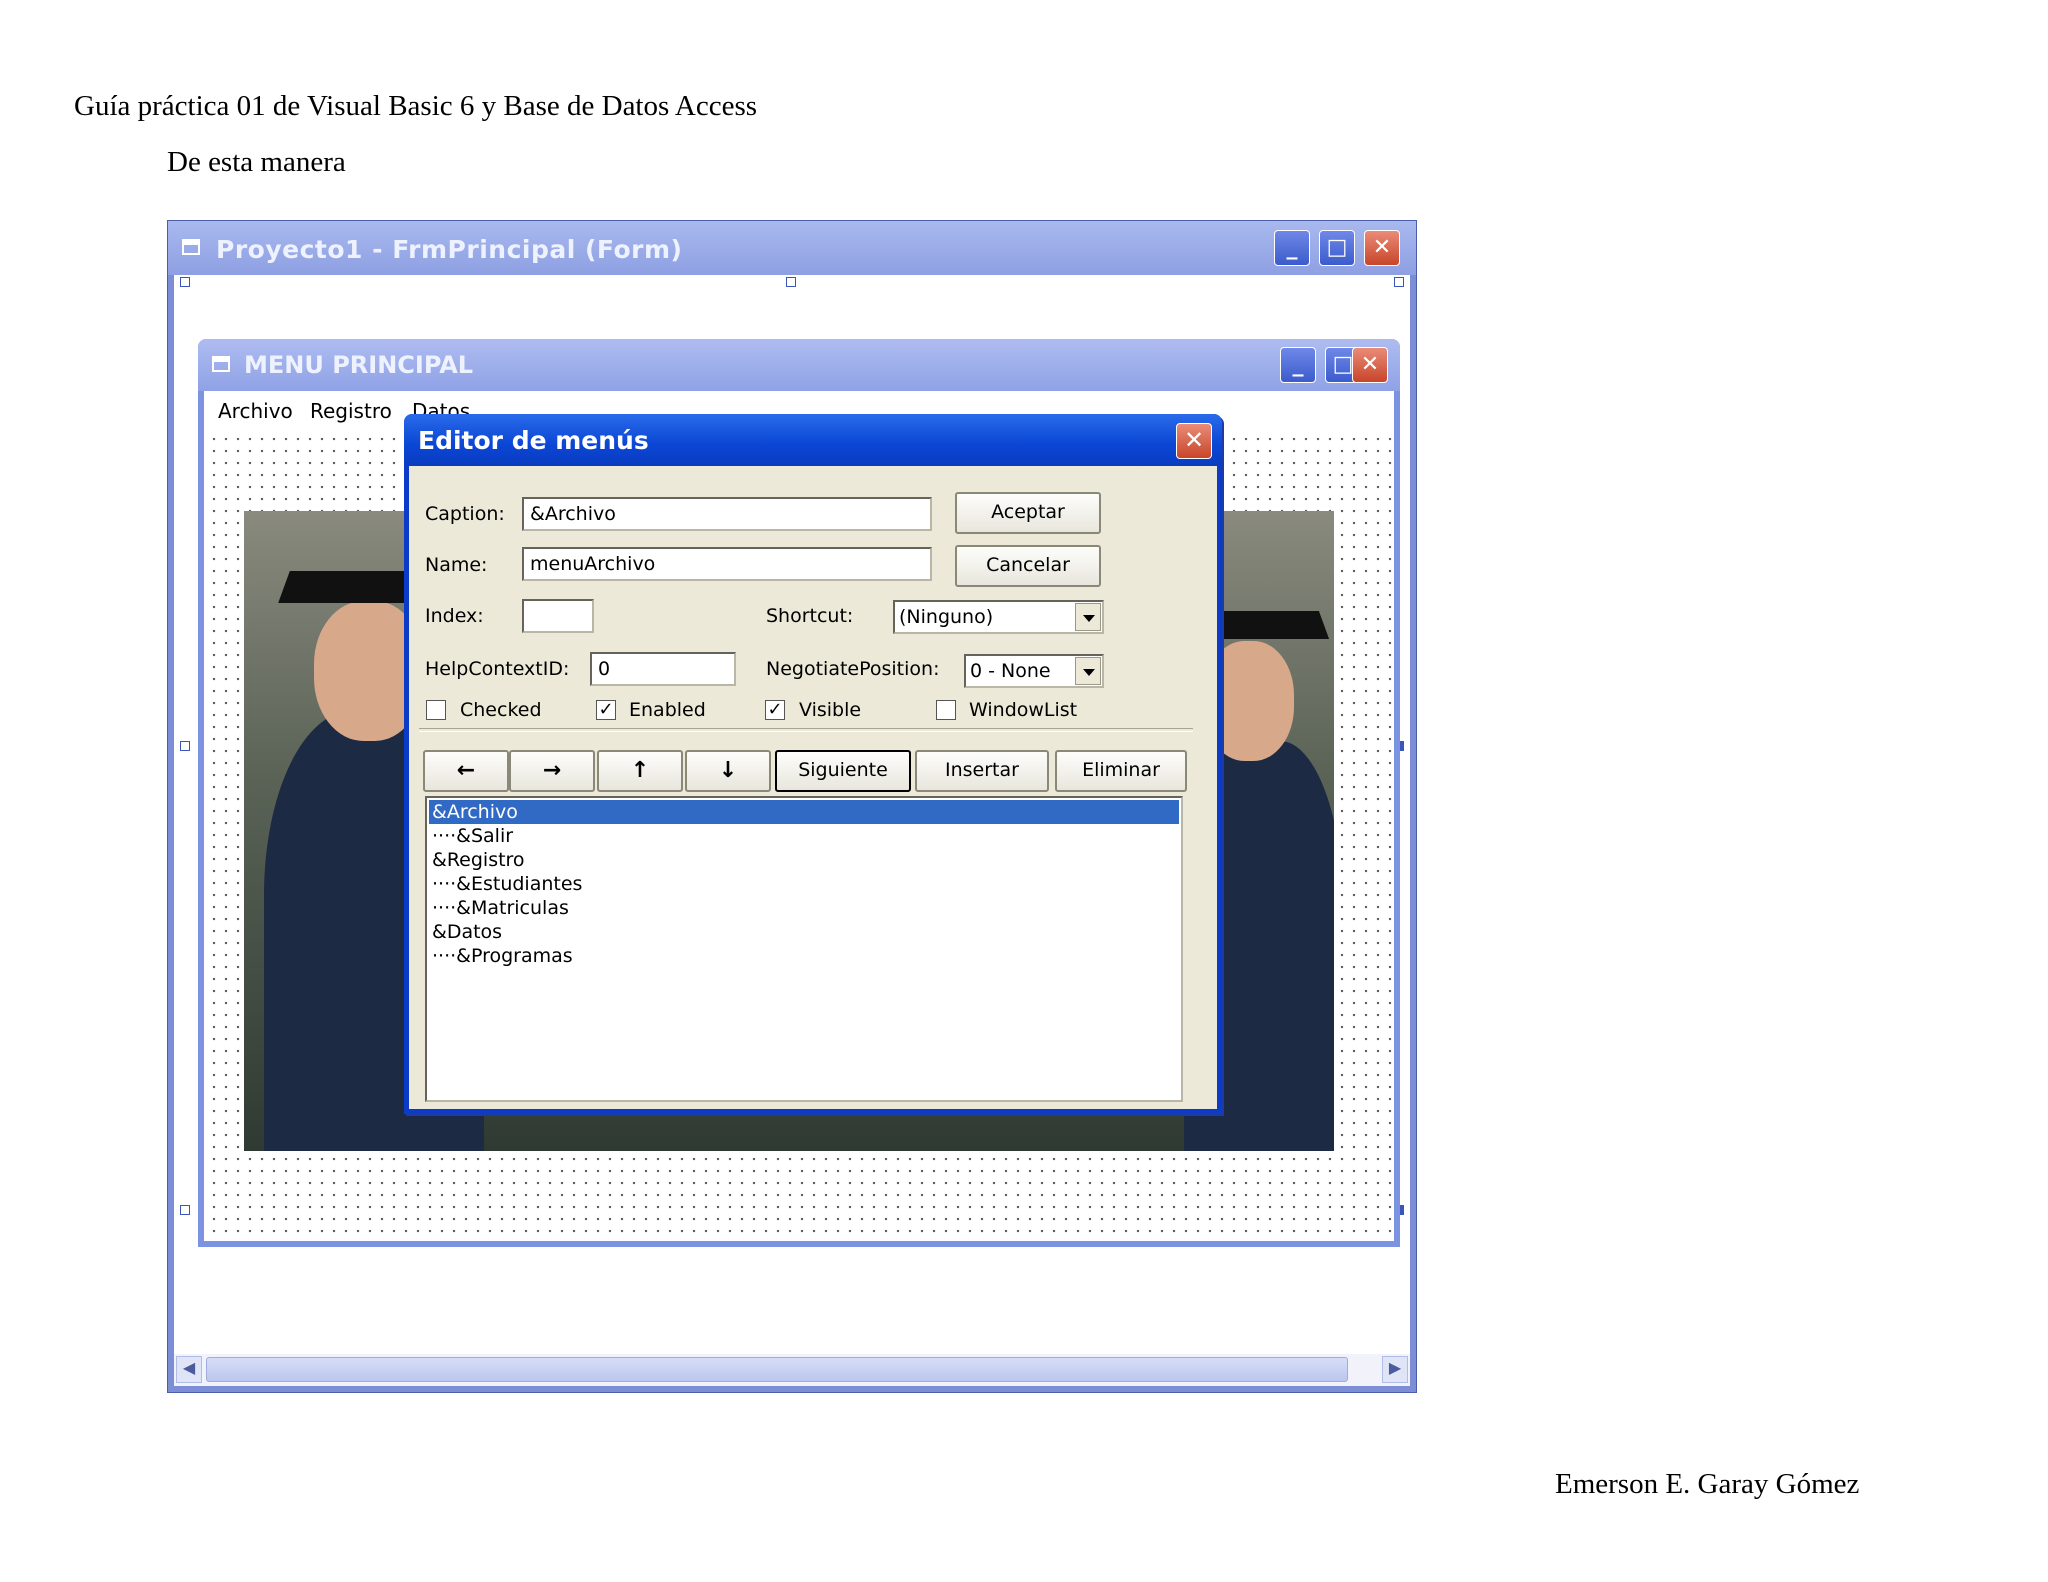 The height and width of the screenshot is (1582, 2048). I want to click on menu-registro: Registro, so click(351, 411).